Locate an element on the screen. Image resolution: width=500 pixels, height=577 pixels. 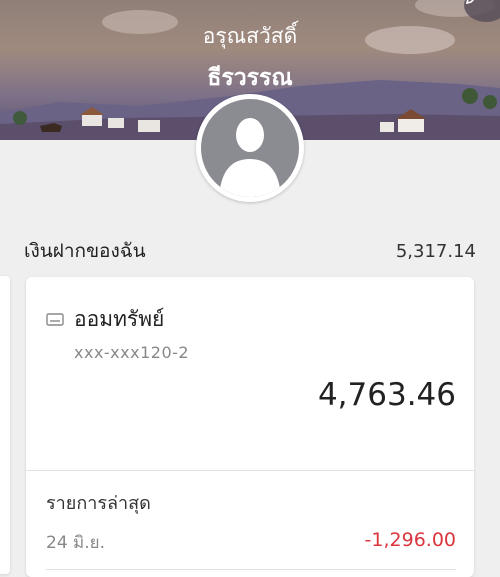
transaction-amount: -1,296.00 is located at coordinates (410, 540).